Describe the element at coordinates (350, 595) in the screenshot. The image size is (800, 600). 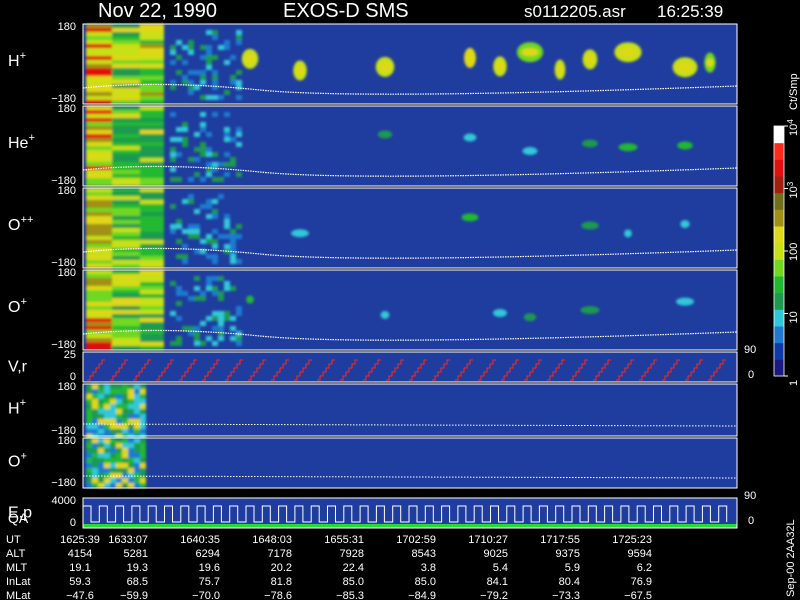
I see `ephemeris-cell: −85.3` at that location.